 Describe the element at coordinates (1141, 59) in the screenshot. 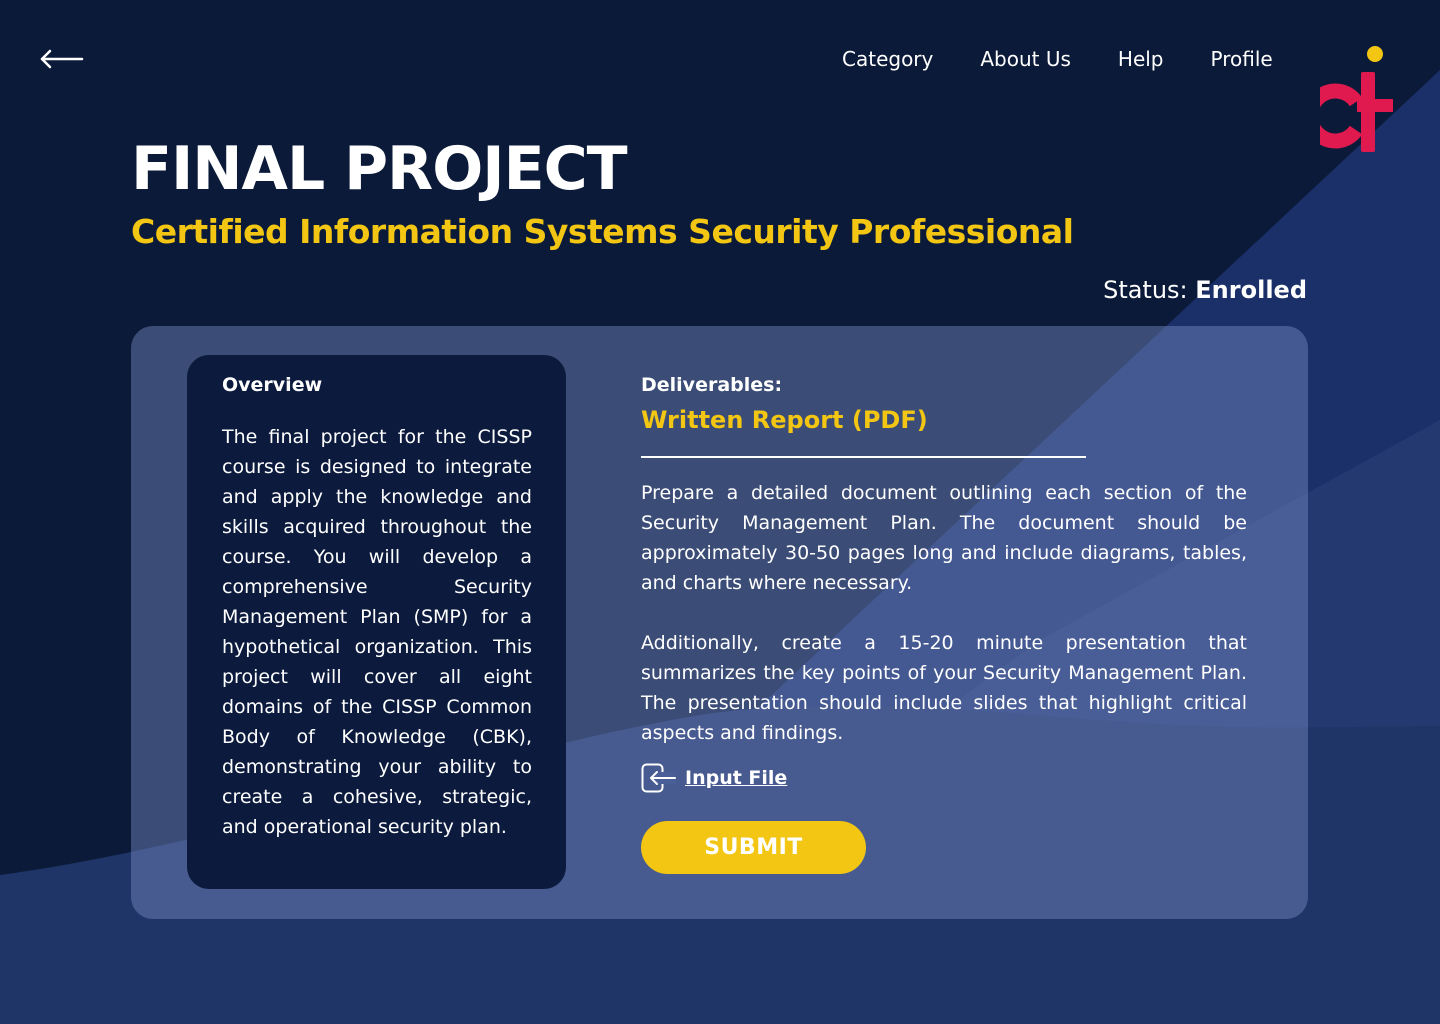

I see `nav-item-help: Help` at that location.